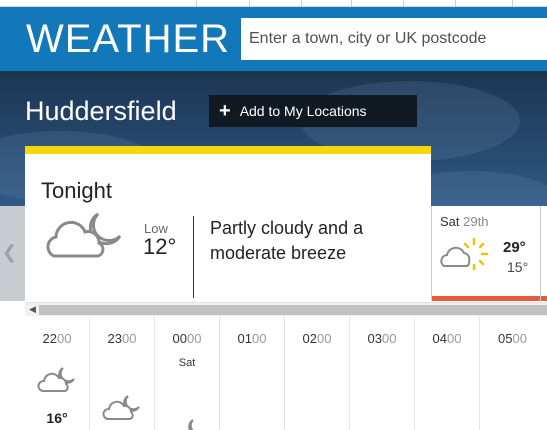 This screenshot has height=430, width=547. I want to click on weather-logo: WEATHER, so click(128, 39).